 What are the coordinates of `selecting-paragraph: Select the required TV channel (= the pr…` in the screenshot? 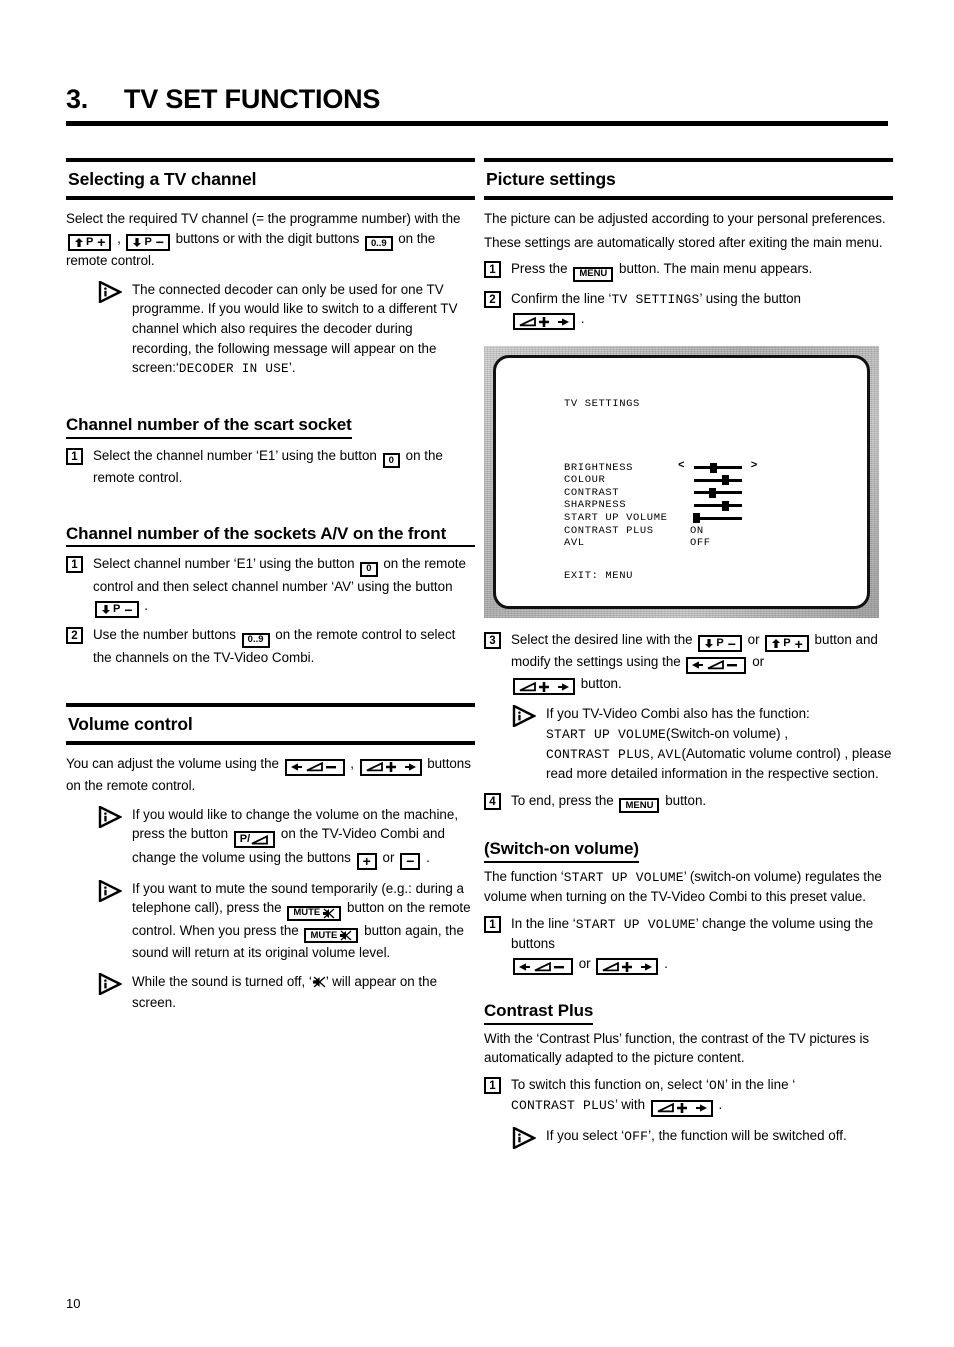 It's located at (270, 240).